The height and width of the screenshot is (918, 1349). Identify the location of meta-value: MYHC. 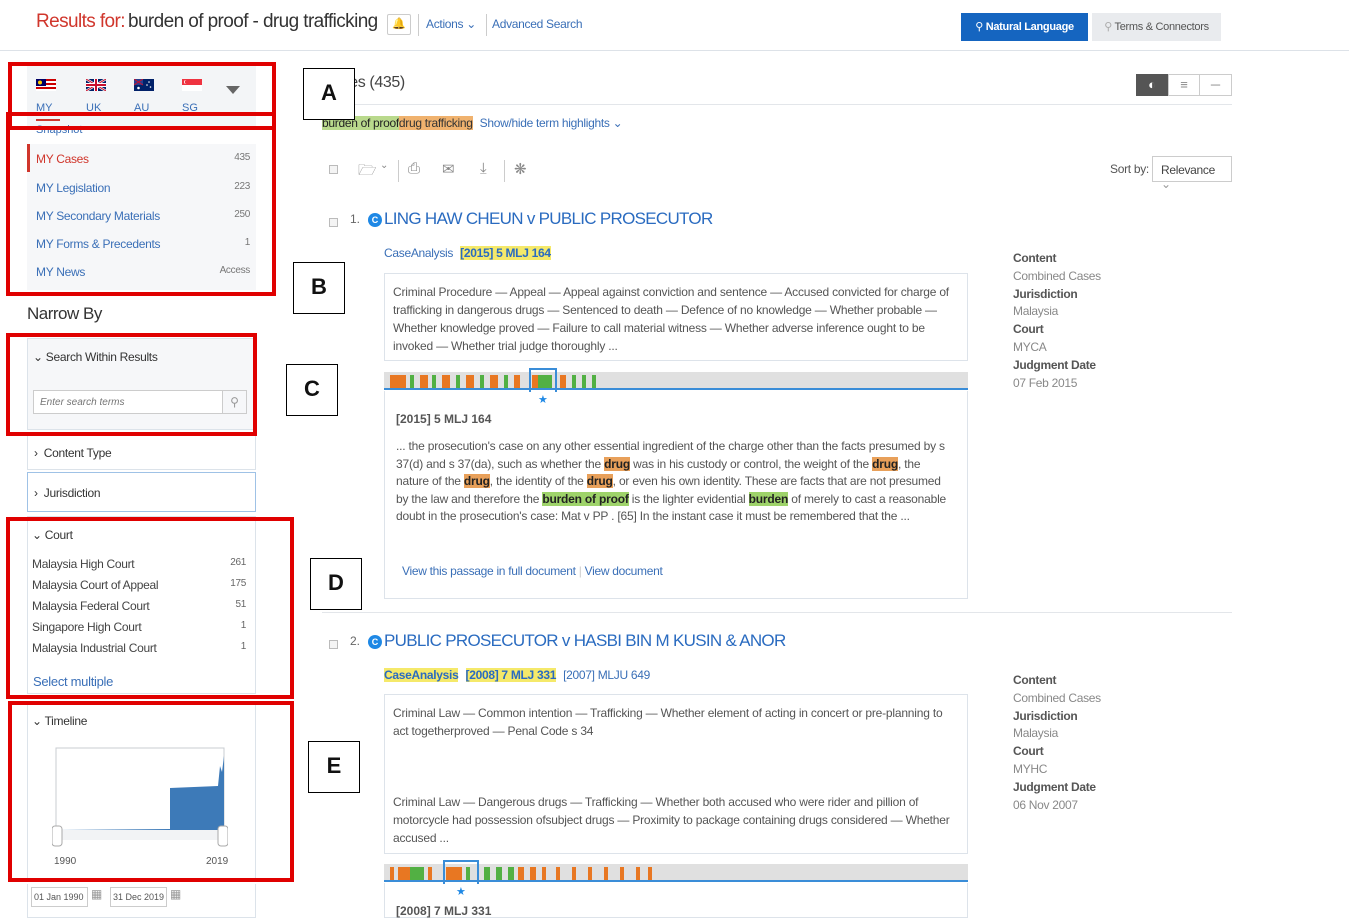
(1030, 768).